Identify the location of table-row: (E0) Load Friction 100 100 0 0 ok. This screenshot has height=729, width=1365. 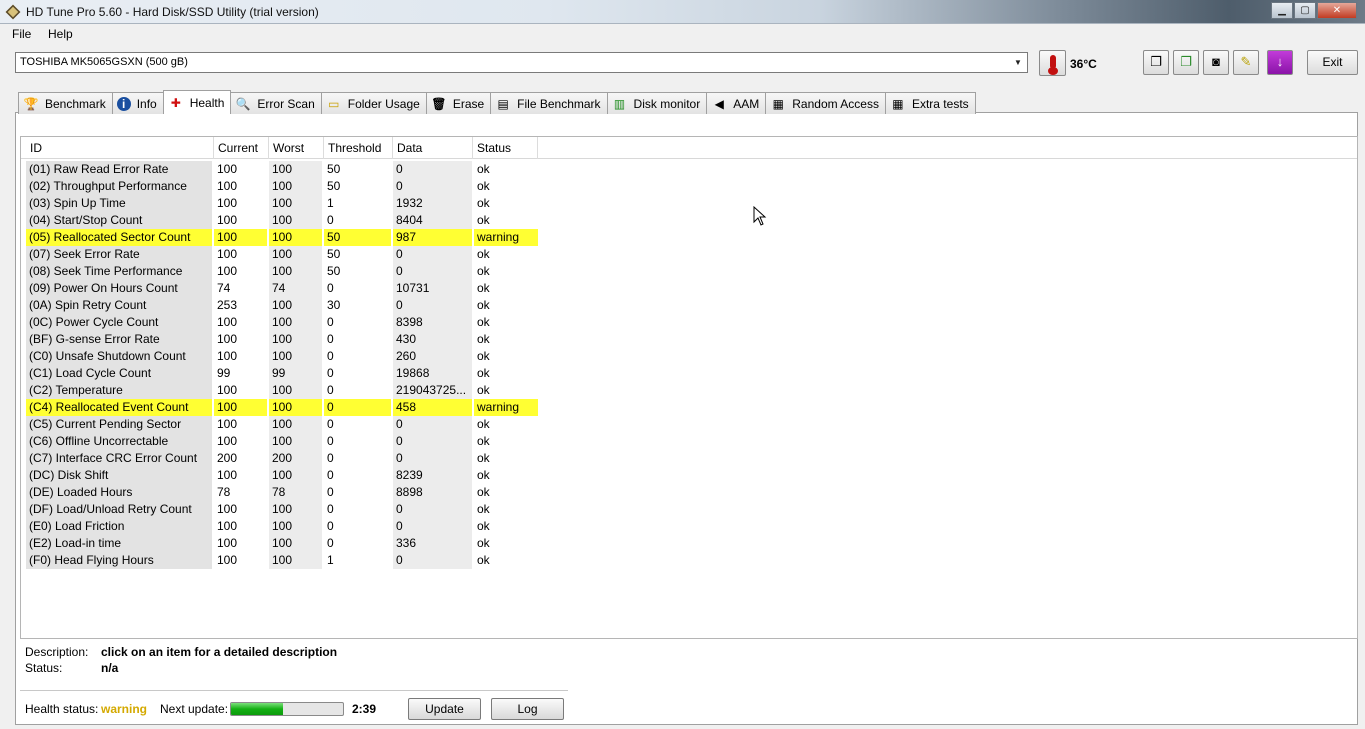
(282, 526).